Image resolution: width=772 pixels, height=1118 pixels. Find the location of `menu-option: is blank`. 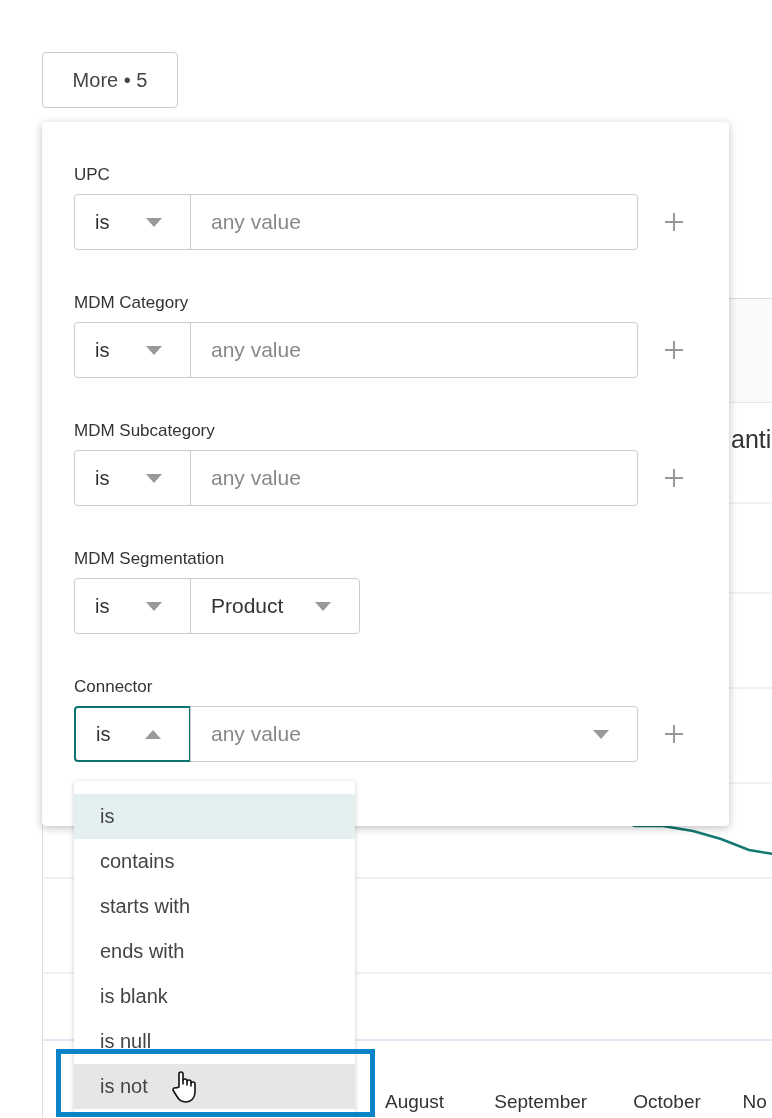

menu-option: is blank is located at coordinates (214, 996).